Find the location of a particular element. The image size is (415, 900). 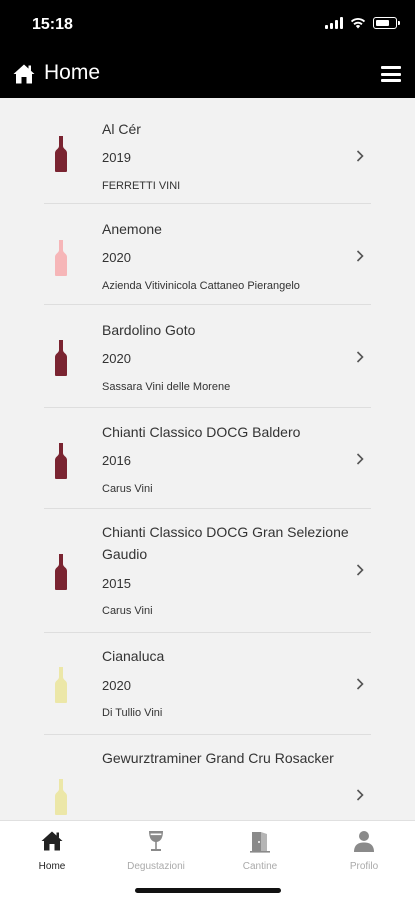

wine-producer: Azienda Vitivinicola Cattaneo Pierangelo is located at coordinates (201, 286).